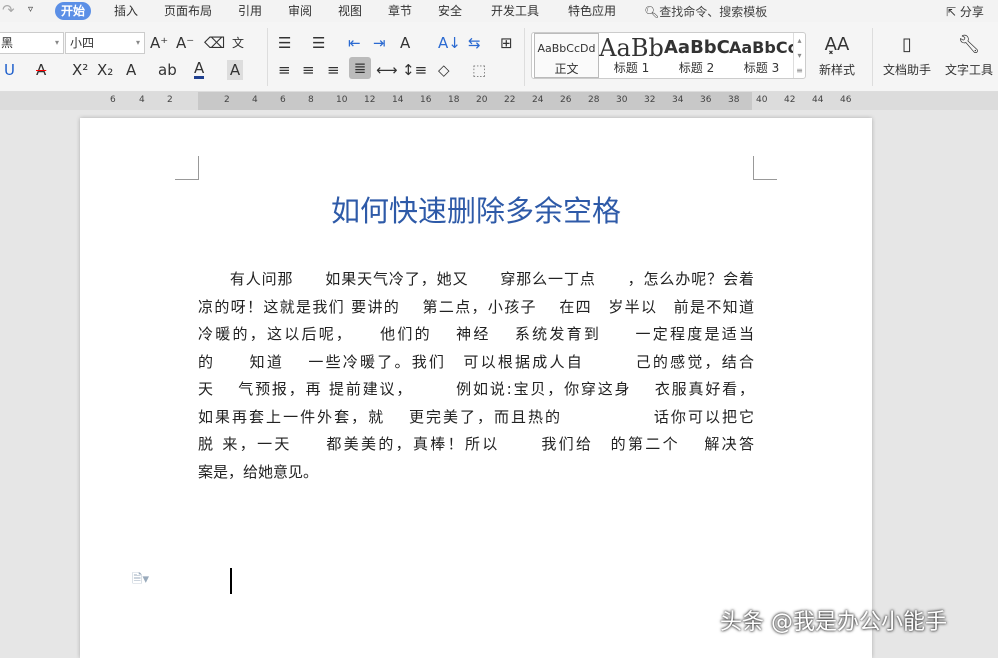  I want to click on style-heading-3: AaBbCc 标题 3, so click(761, 55).